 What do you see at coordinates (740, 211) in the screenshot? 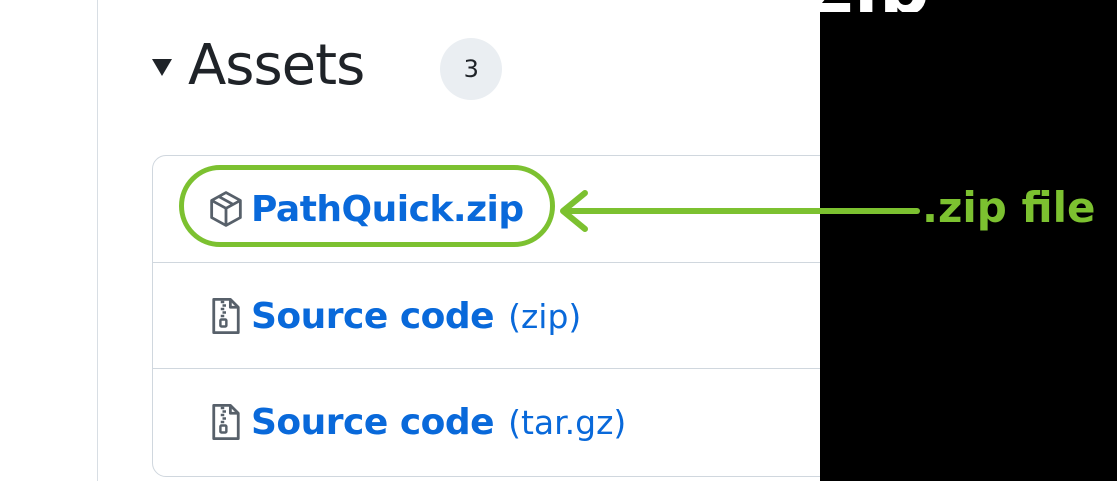
I see `callout-arrow-icon` at bounding box center [740, 211].